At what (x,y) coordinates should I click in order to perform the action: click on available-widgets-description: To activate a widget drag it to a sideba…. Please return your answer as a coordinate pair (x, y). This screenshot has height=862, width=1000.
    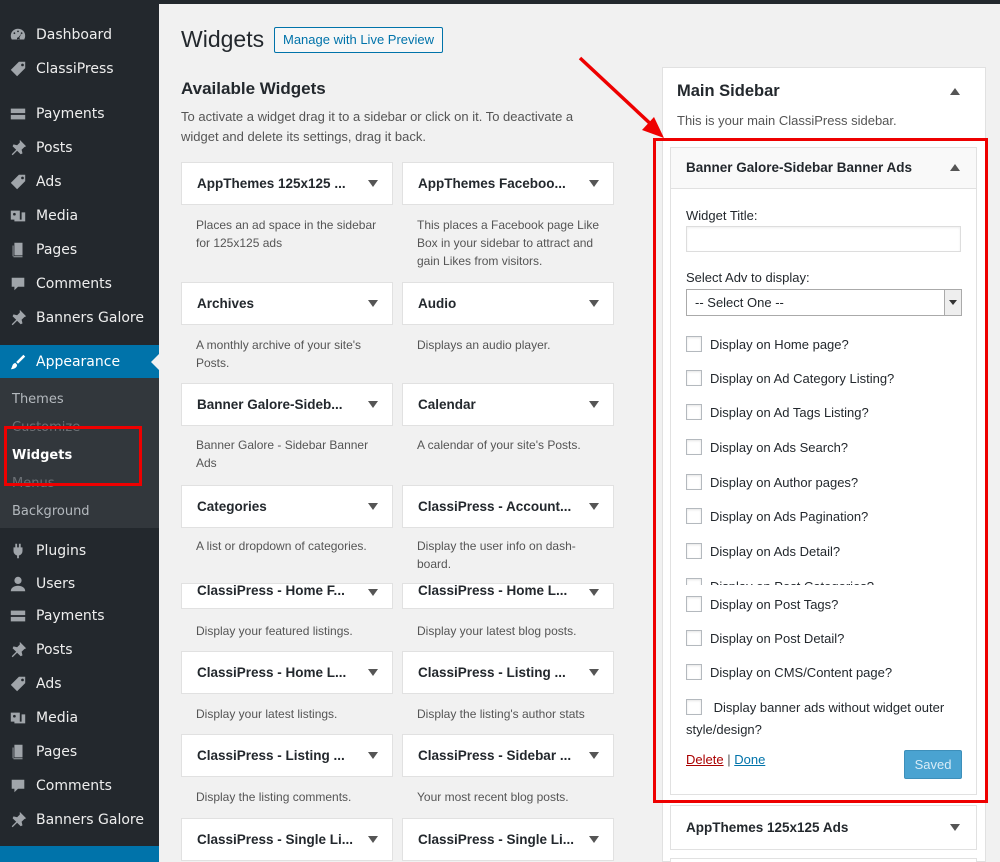
    Looking at the image, I should click on (377, 126).